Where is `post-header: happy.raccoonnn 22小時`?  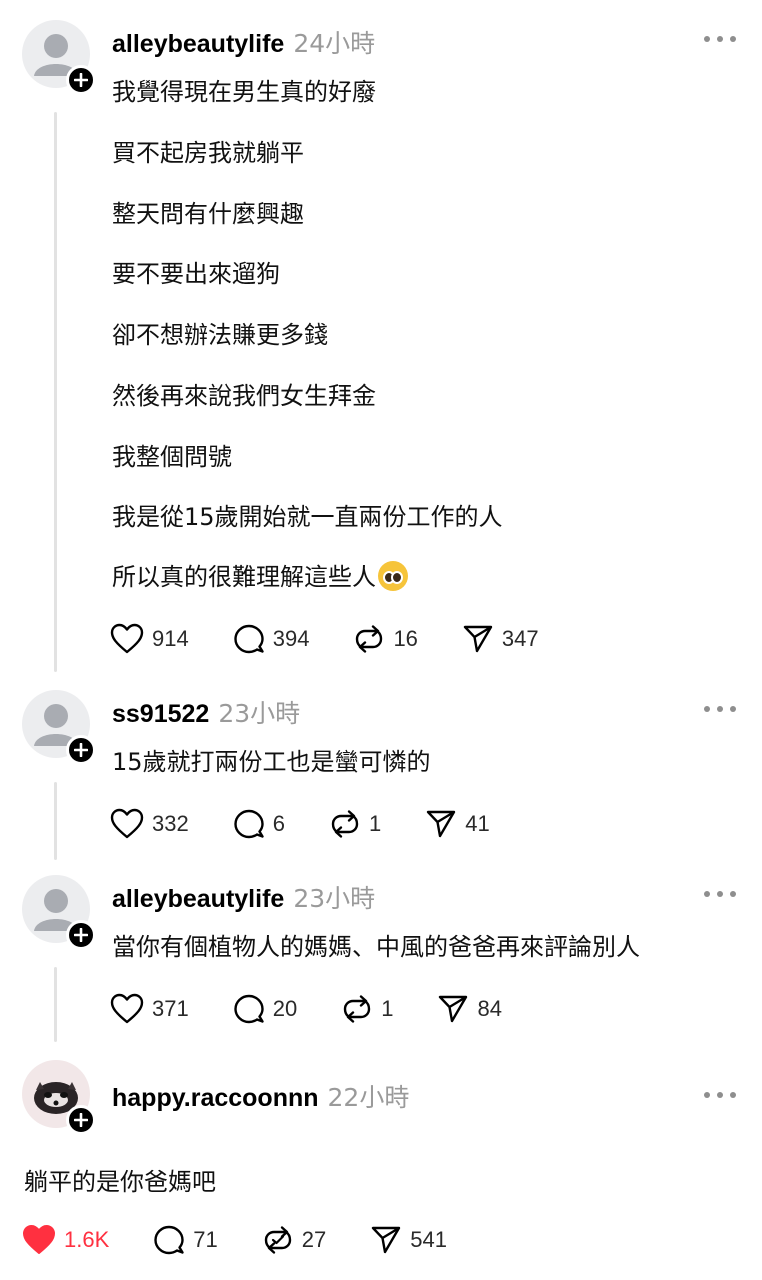
post-header: happy.raccoonnn 22小時 is located at coordinates (260, 1095).